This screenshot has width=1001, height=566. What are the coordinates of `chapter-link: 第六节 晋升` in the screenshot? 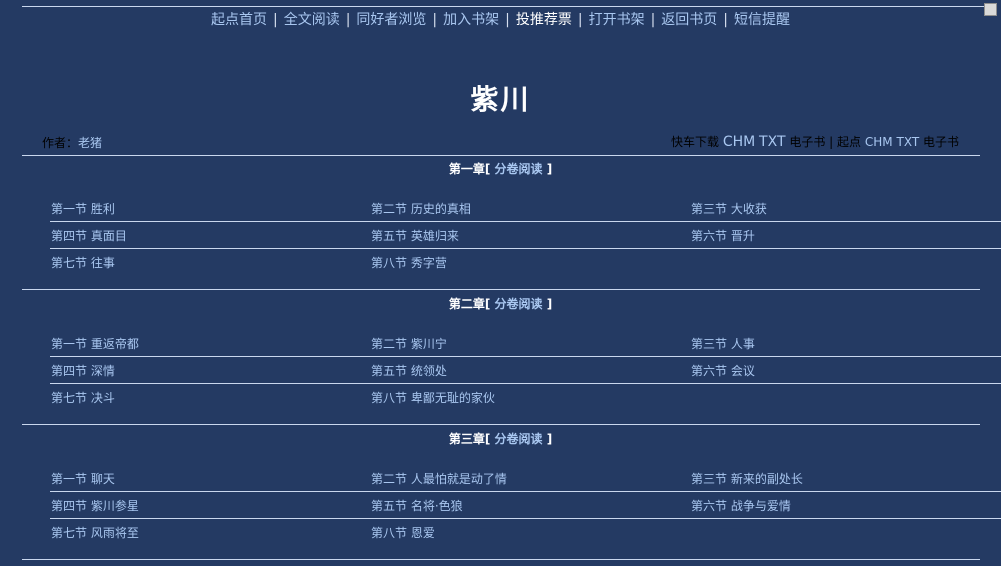 It's located at (723, 235).